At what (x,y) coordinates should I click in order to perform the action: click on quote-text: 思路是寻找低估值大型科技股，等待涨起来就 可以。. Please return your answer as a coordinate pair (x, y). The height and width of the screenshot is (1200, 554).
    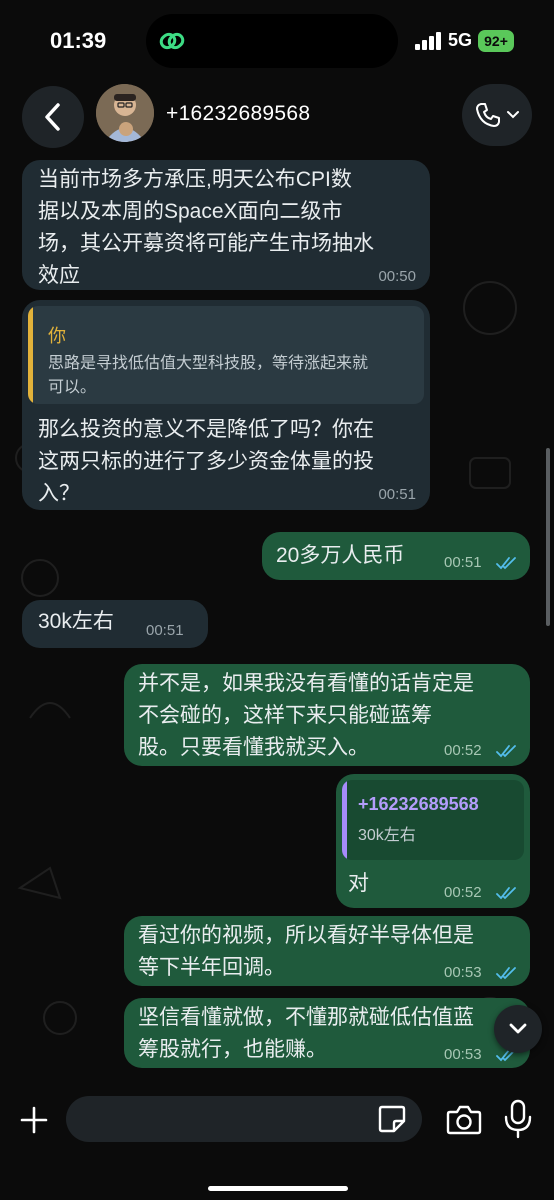
    Looking at the image, I should click on (208, 375).